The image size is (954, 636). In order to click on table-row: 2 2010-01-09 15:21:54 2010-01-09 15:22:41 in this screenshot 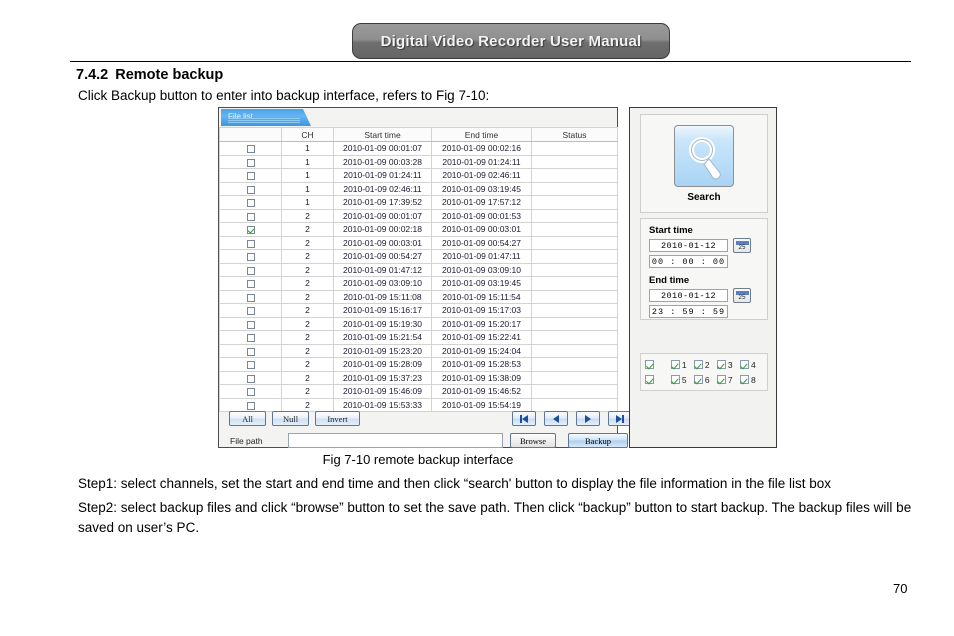, I will do `click(418, 337)`.